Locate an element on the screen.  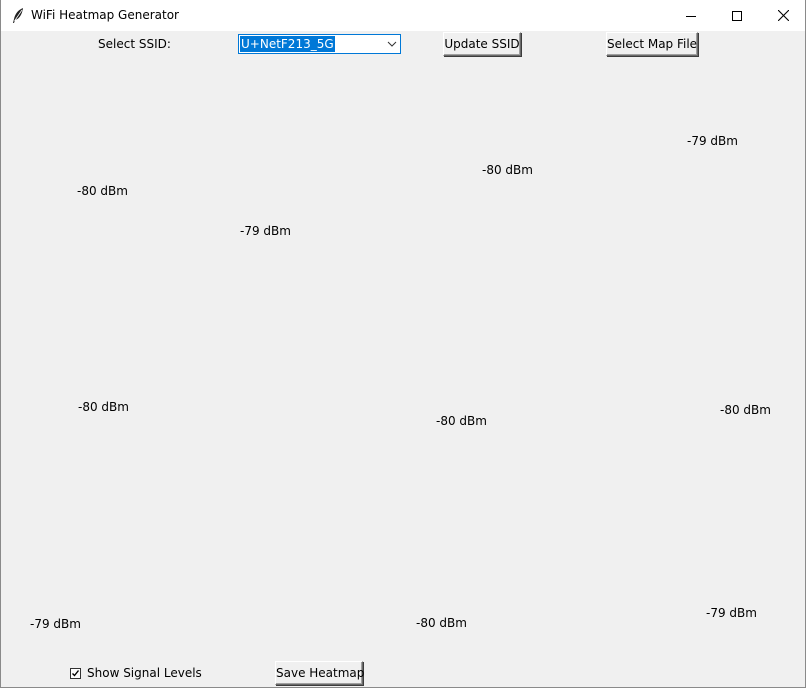
close-button is located at coordinates (783, 15).